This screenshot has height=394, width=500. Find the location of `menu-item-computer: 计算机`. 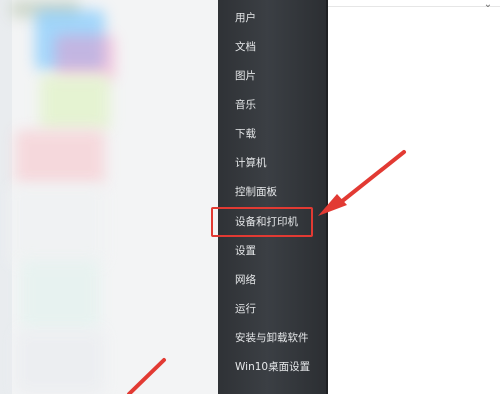

menu-item-computer: 计算机 is located at coordinates (273, 163).